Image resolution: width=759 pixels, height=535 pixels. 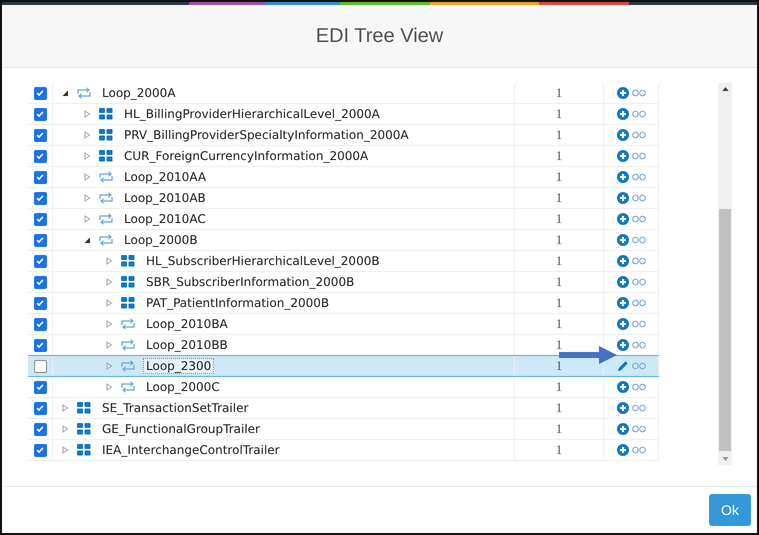 I want to click on tree-row: Loop_2000B 1, so click(x=343, y=240).